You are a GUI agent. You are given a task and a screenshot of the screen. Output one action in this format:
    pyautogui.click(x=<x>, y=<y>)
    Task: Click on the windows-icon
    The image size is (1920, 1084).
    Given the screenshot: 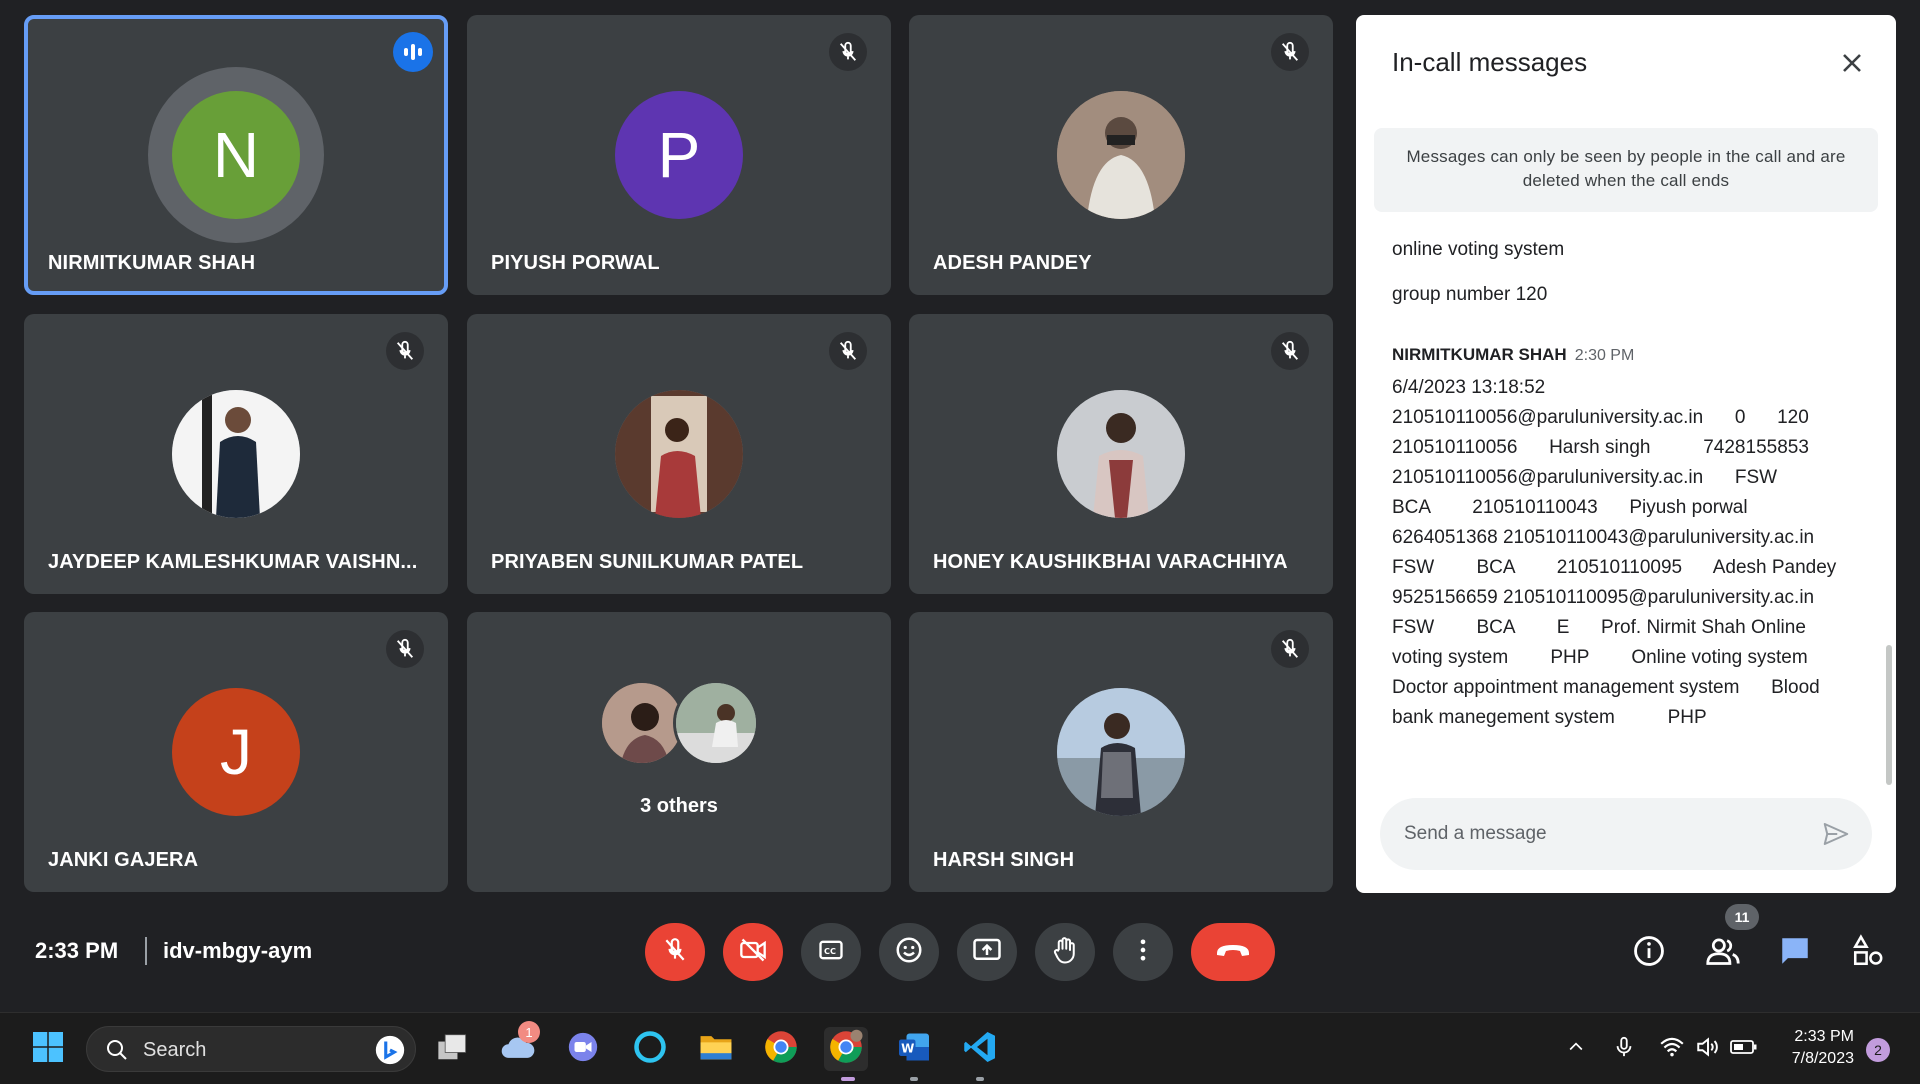 What is the action you would take?
    pyautogui.click(x=48, y=1049)
    